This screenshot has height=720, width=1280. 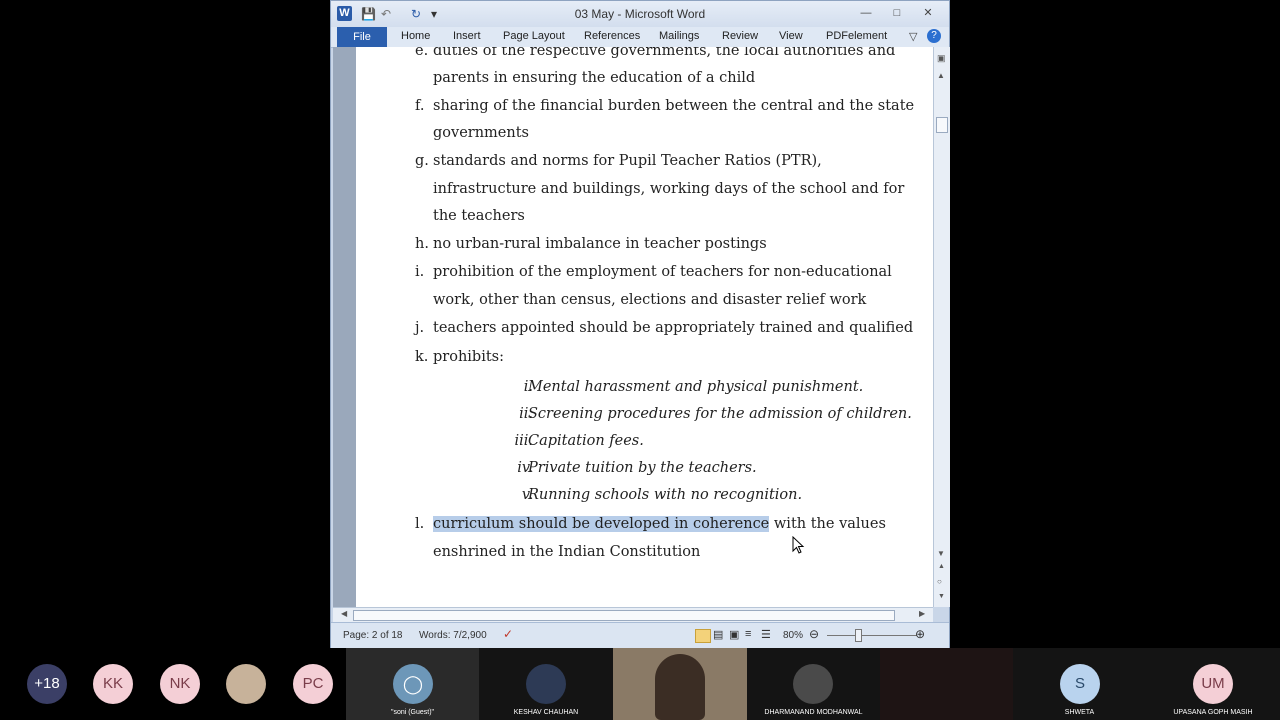 I want to click on close-icon: ✕, so click(x=928, y=13).